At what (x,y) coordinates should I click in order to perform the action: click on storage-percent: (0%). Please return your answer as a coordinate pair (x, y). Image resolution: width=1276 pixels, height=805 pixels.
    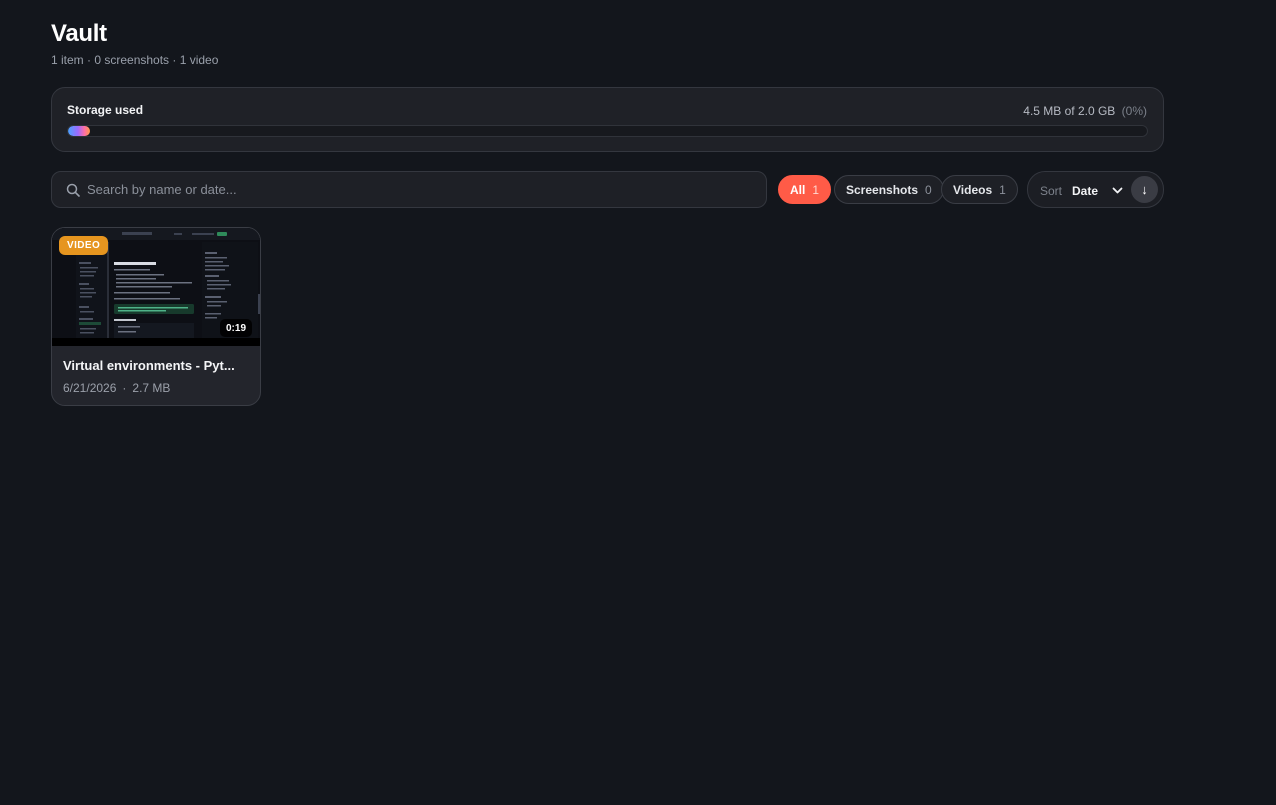
    Looking at the image, I should click on (1134, 111).